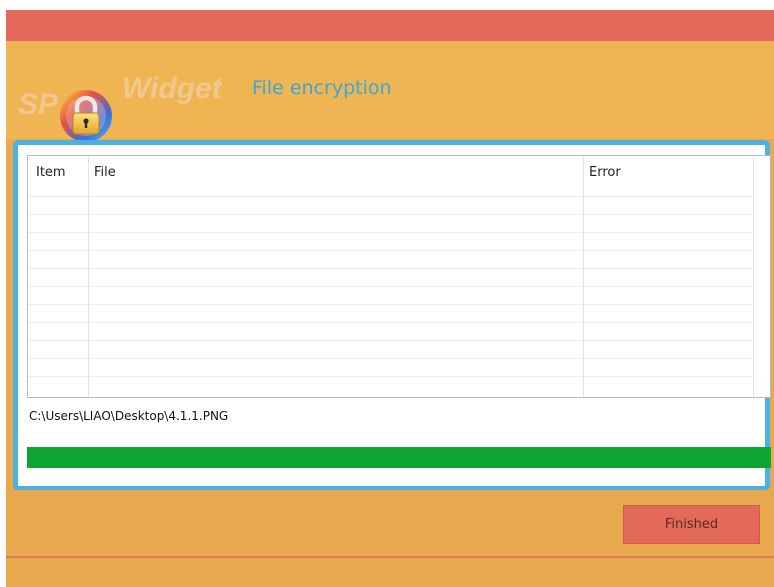 This screenshot has width=774, height=587. What do you see at coordinates (172, 88) in the screenshot?
I see `brand-widget-text: Widget` at bounding box center [172, 88].